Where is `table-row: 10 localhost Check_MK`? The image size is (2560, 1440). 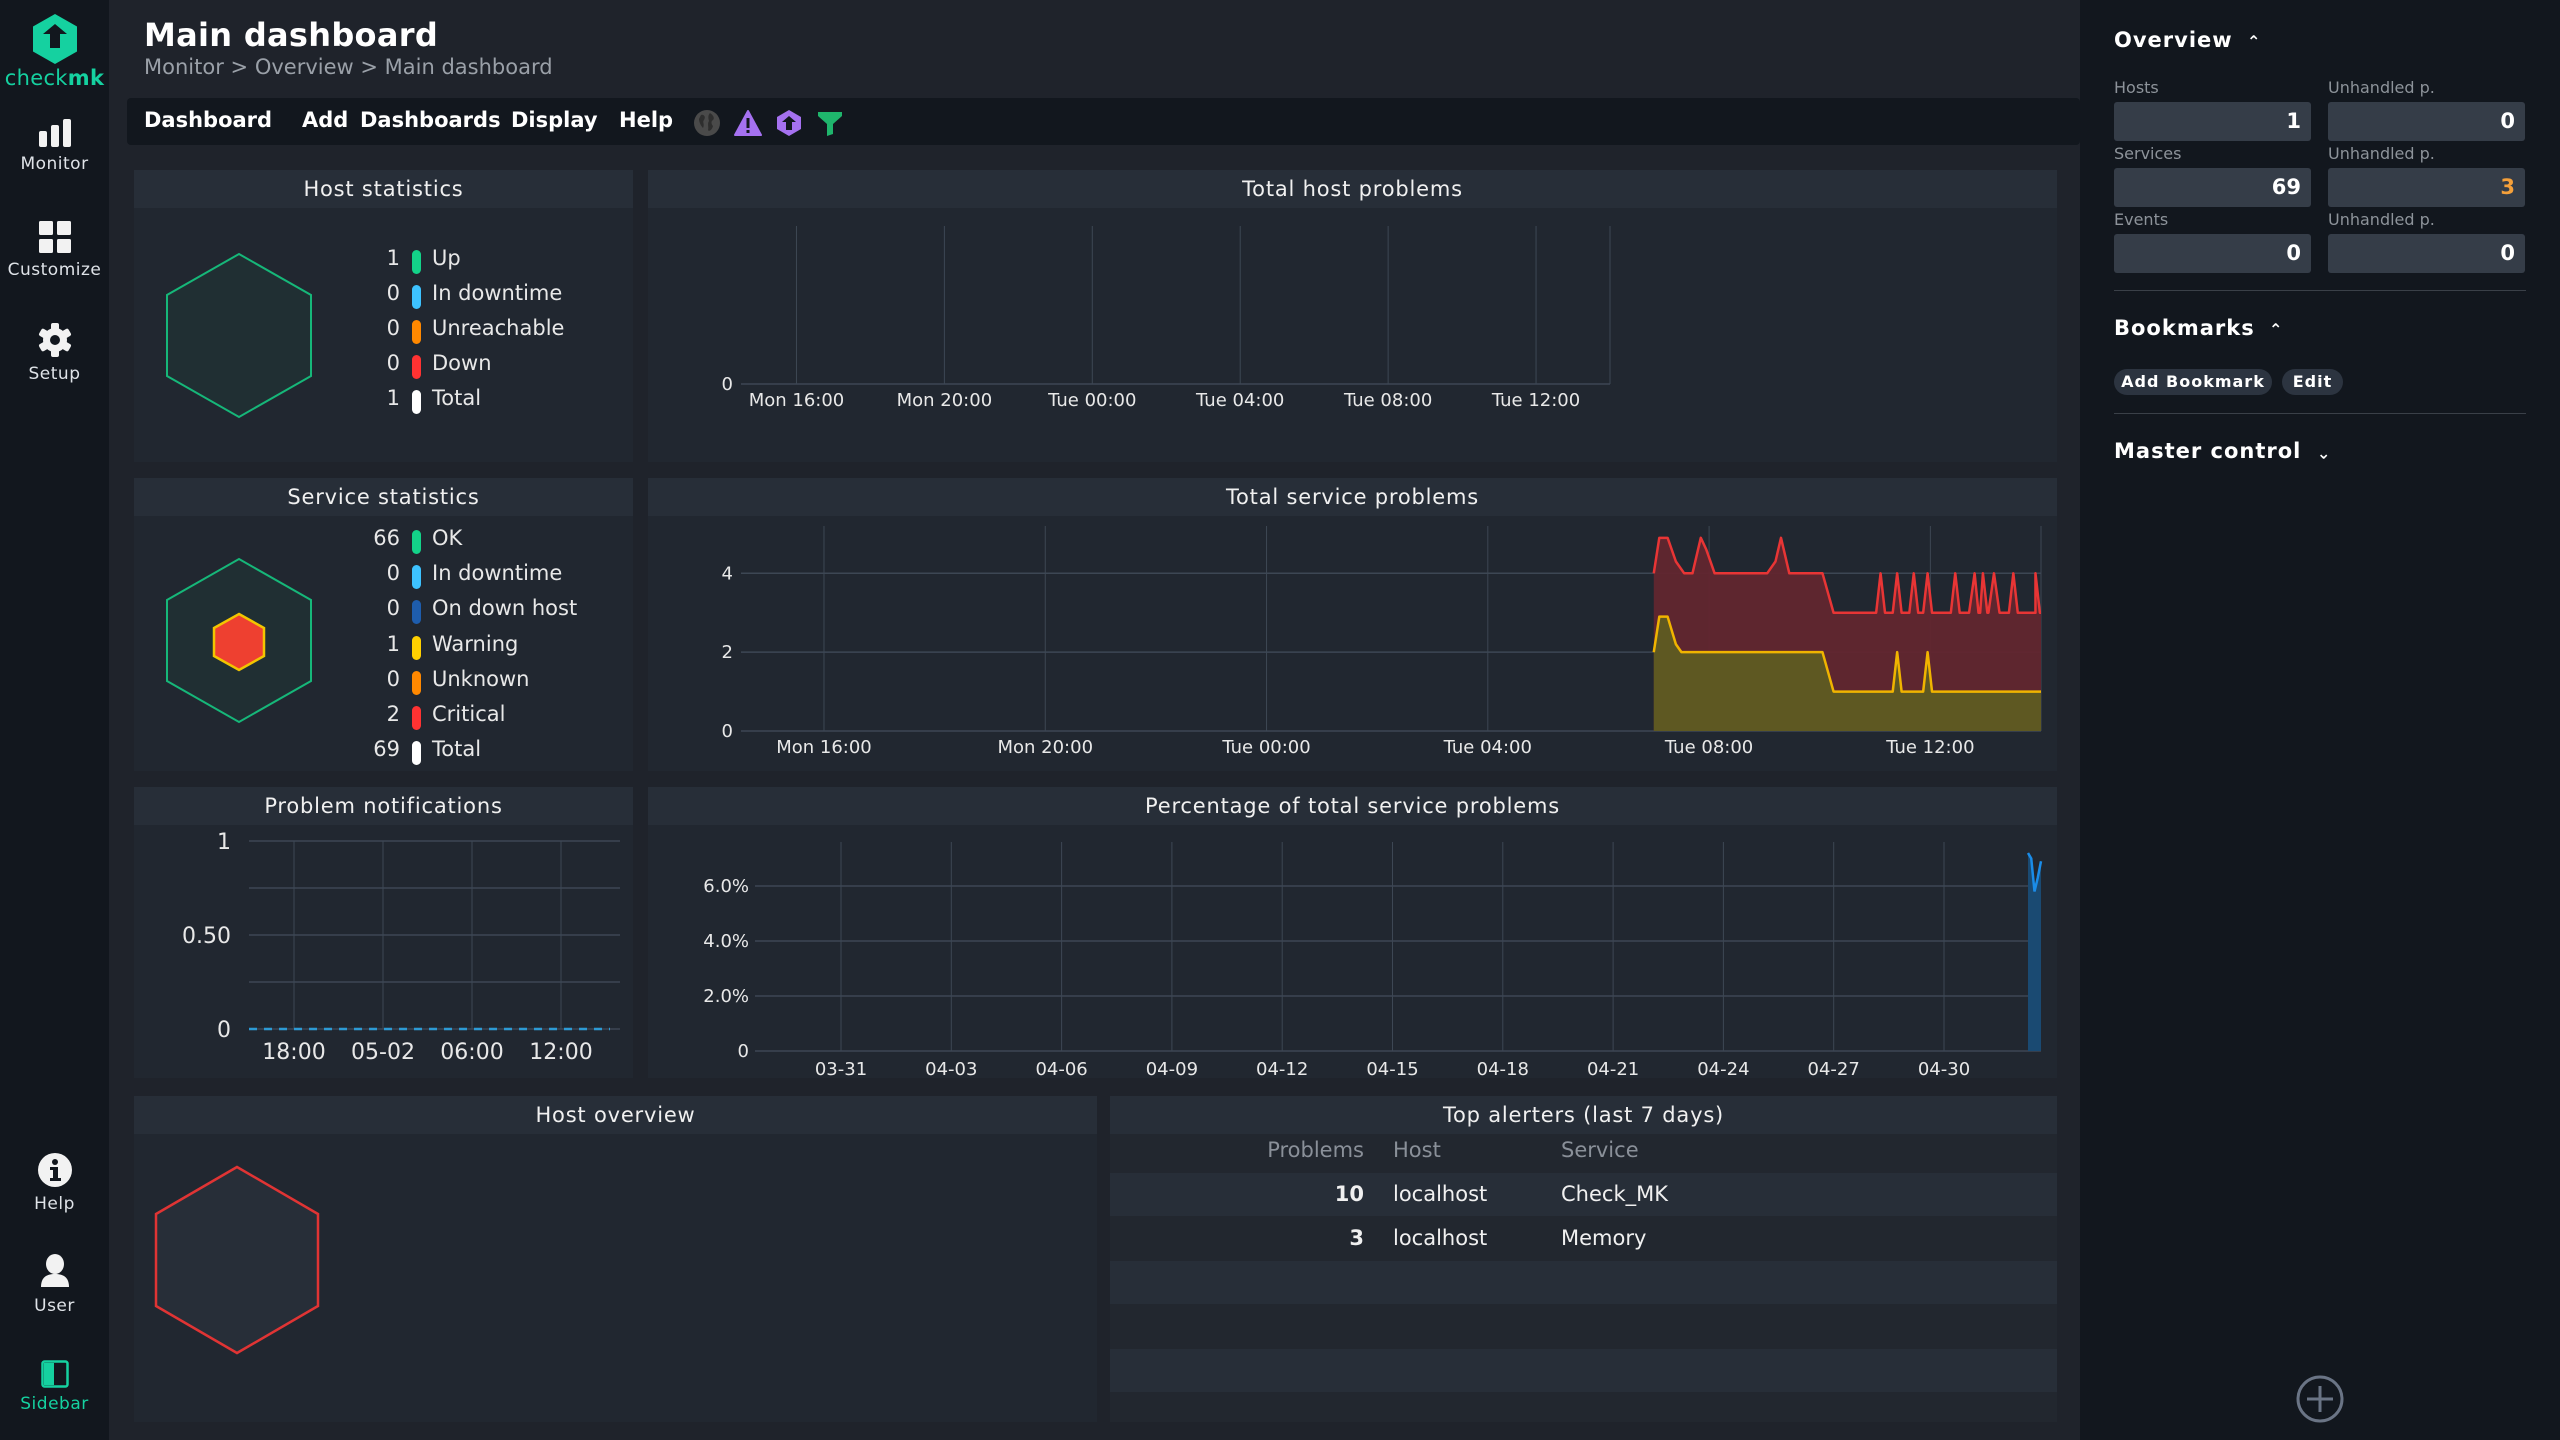 table-row: 10 localhost Check_MK is located at coordinates (1583, 1194).